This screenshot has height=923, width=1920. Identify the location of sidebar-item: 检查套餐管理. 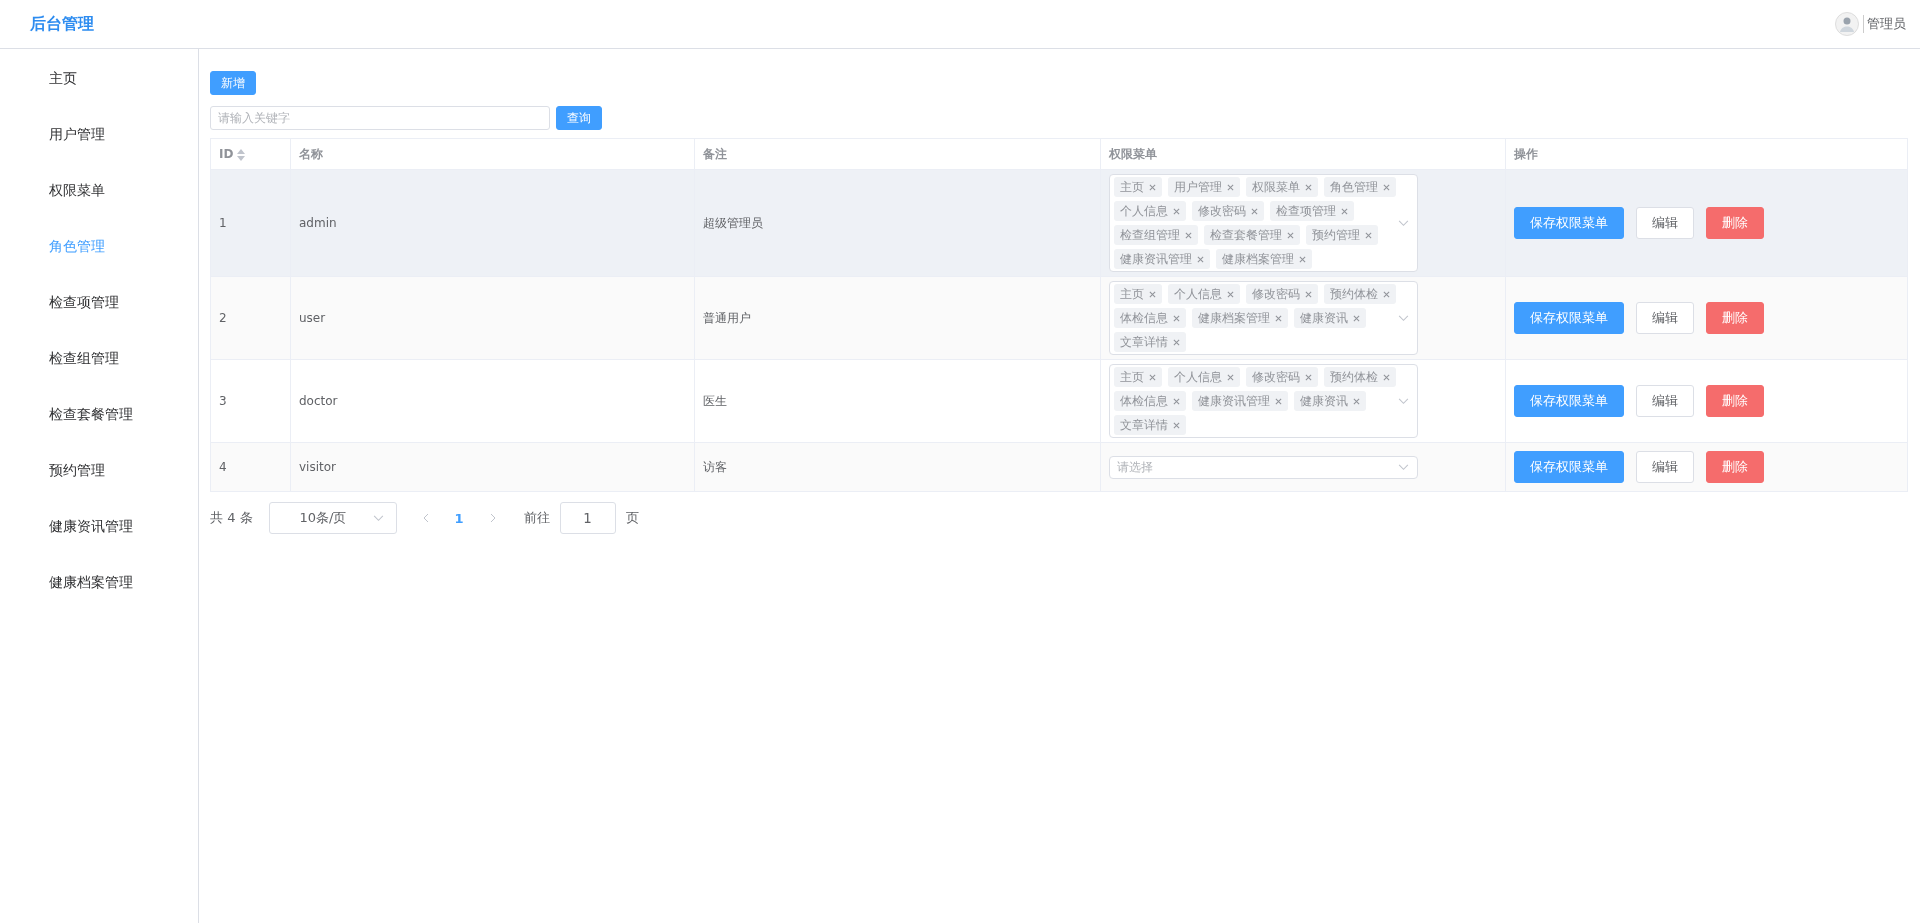
(99, 423).